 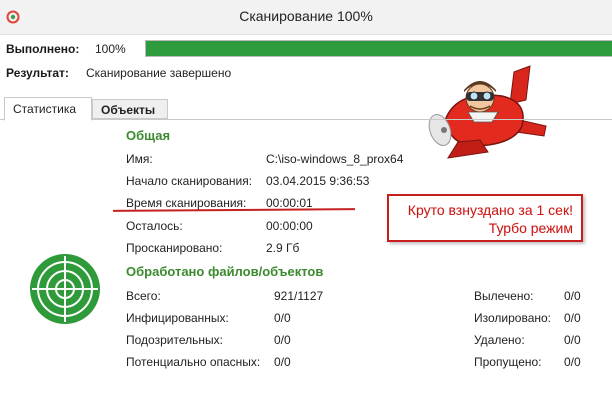 I want to click on result-label: Результат:, so click(x=37, y=73).